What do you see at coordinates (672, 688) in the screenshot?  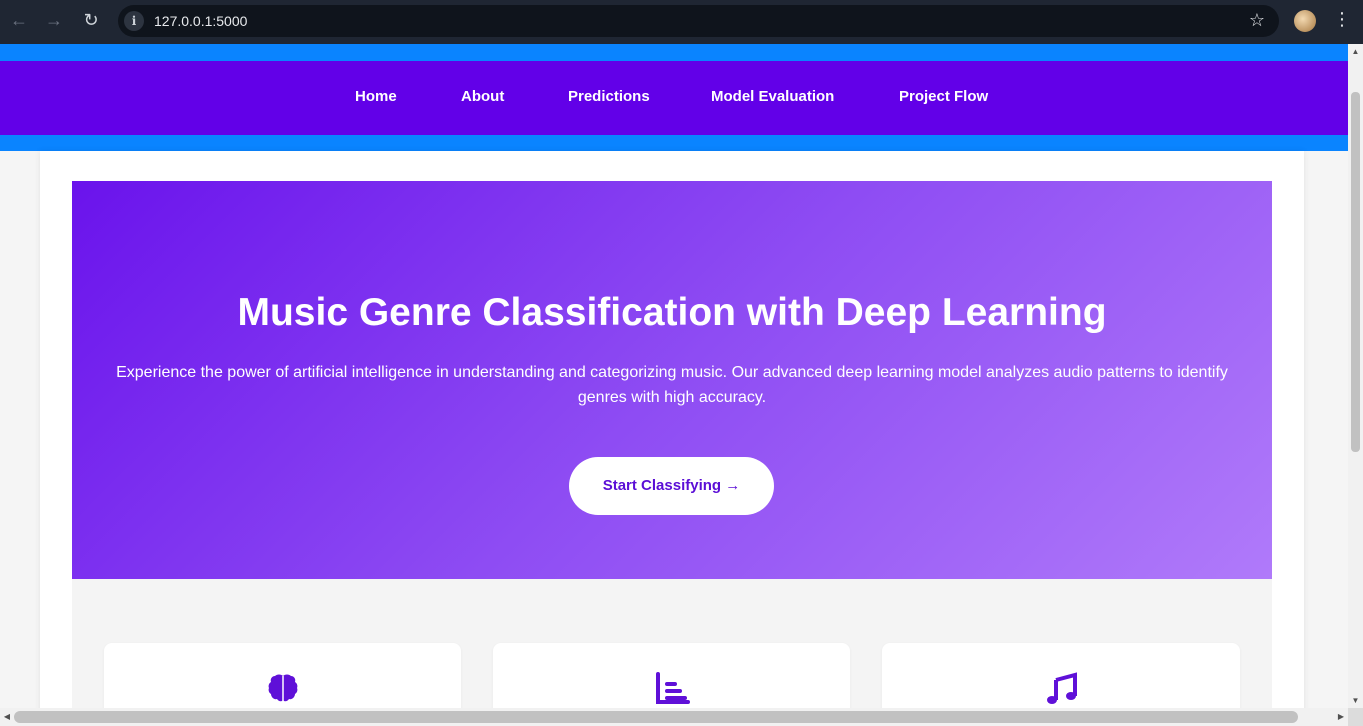 I see `bar-chart-icon` at bounding box center [672, 688].